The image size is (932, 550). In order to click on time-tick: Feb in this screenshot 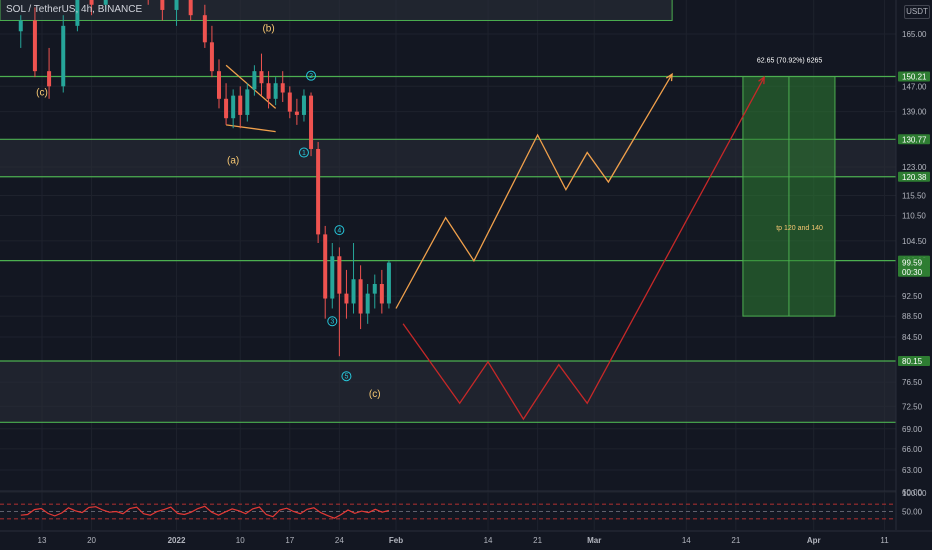, I will do `click(396, 540)`.